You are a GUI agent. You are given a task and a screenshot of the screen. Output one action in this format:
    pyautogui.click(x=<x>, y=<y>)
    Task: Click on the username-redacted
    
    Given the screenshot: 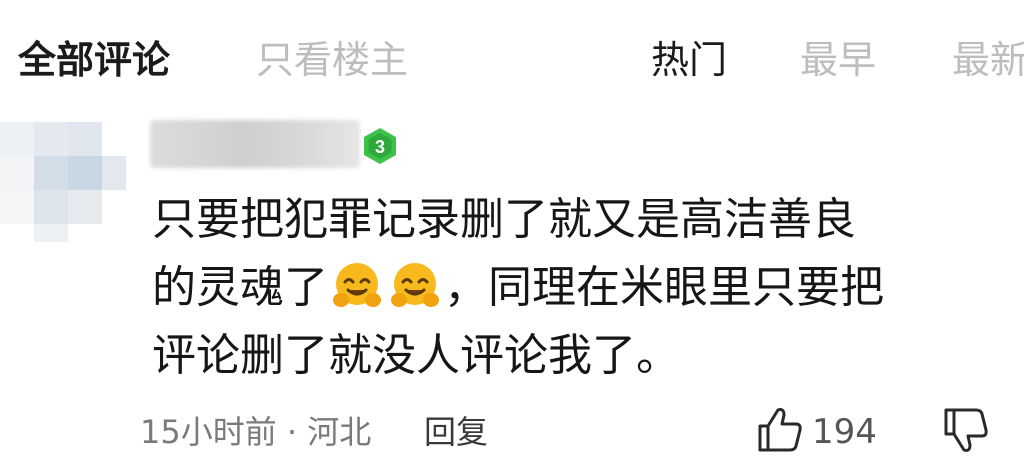 What is the action you would take?
    pyautogui.click(x=255, y=144)
    